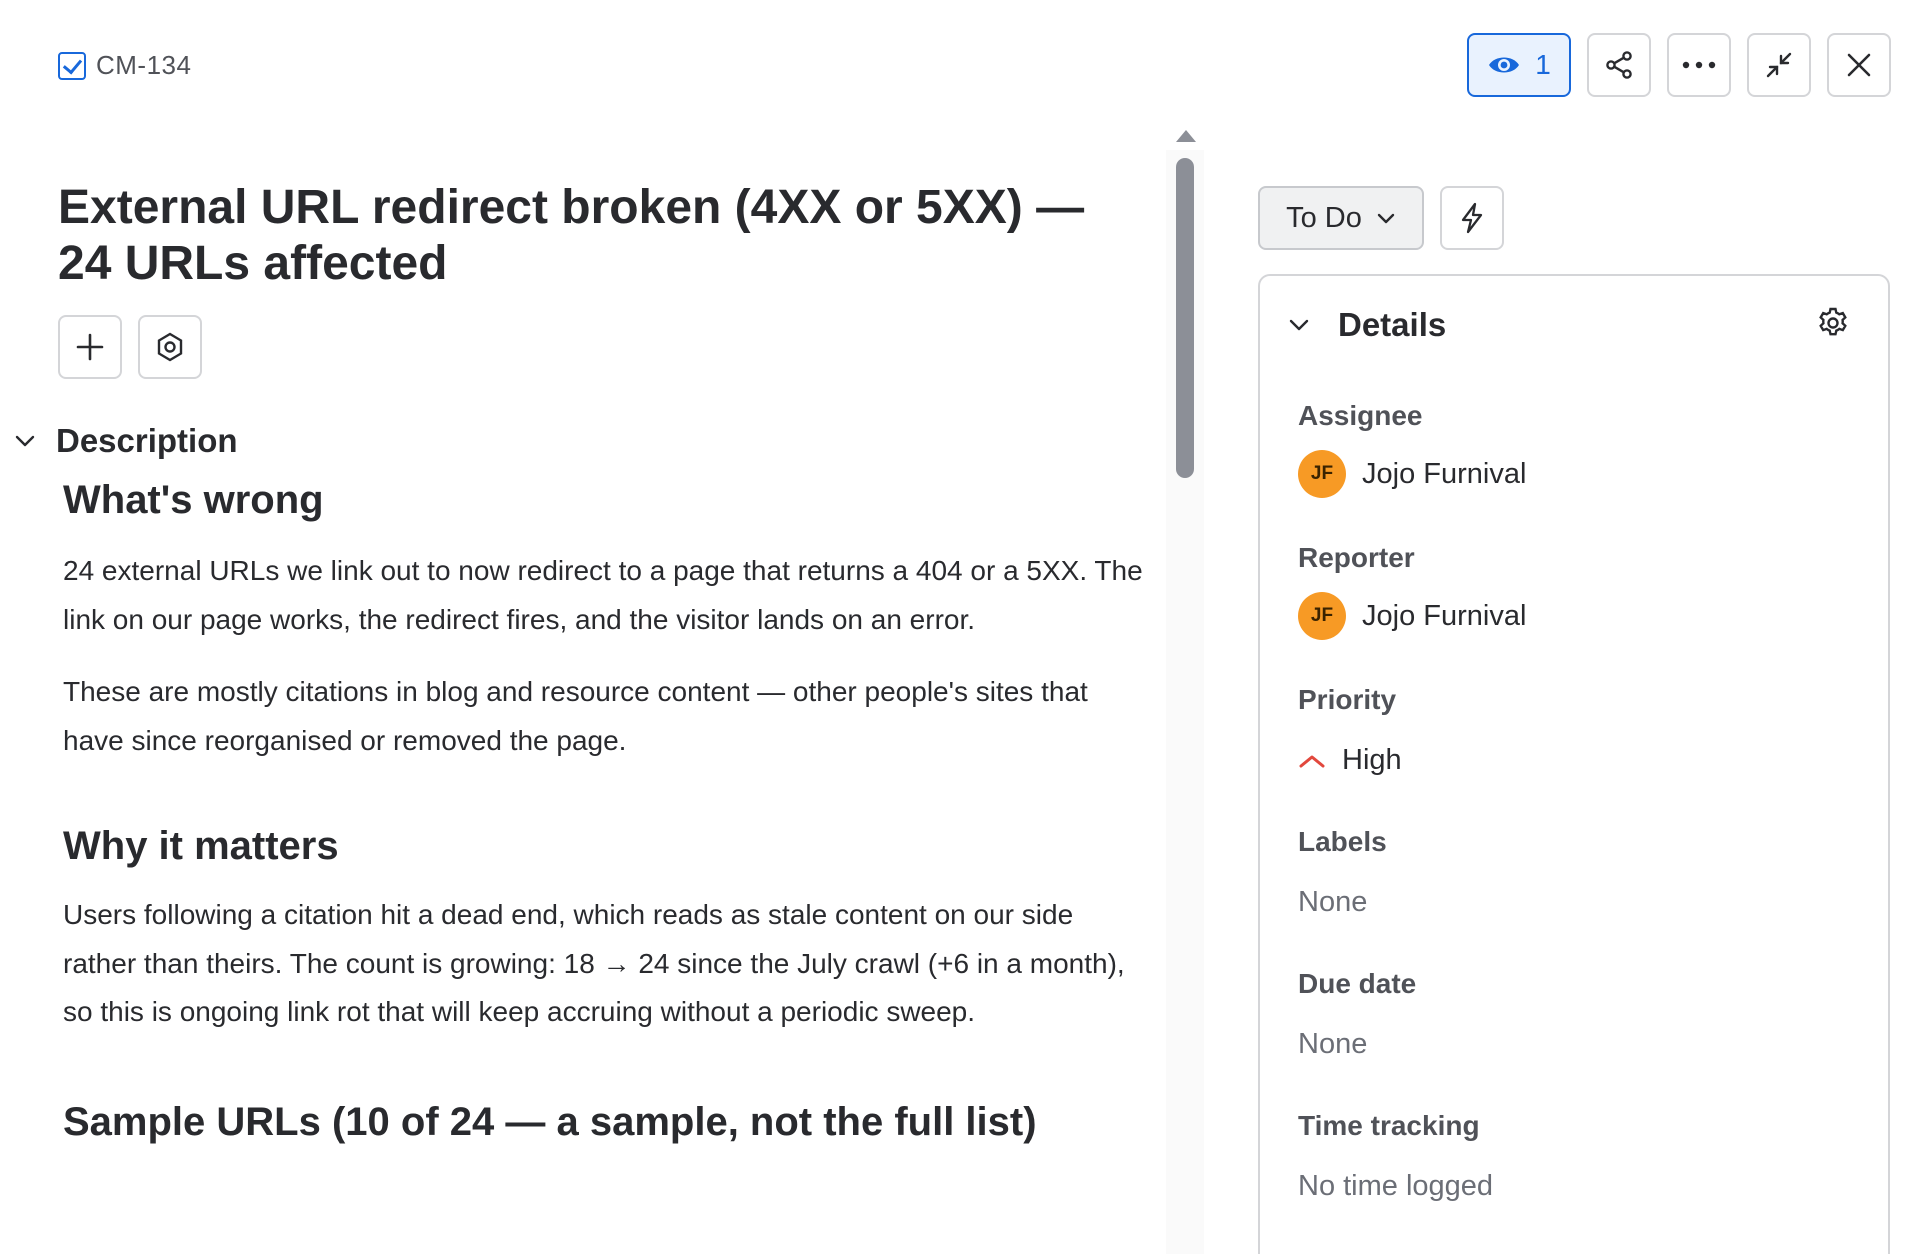 The image size is (1906, 1254). I want to click on share-button, so click(1619, 65).